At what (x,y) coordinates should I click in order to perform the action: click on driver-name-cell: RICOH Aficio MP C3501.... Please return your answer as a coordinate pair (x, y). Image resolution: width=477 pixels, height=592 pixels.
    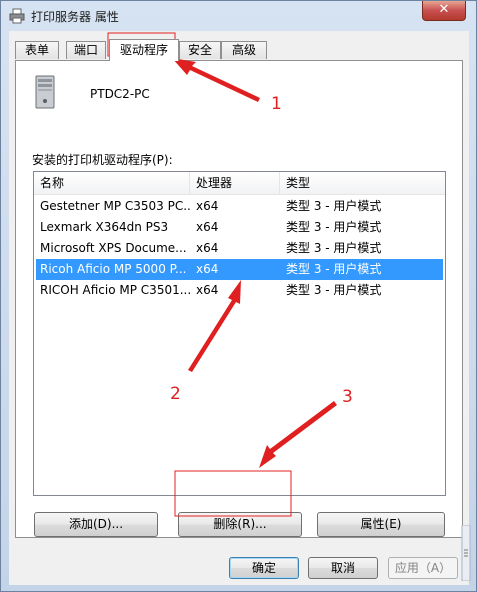
    Looking at the image, I should click on (115, 290).